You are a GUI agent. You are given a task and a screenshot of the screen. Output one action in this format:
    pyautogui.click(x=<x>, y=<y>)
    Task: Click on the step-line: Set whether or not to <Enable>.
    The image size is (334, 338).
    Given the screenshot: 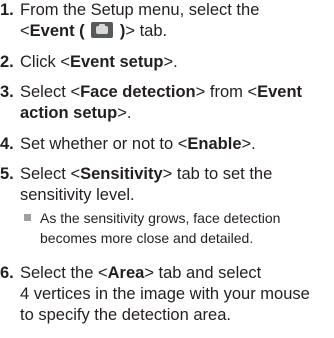 What is the action you would take?
    pyautogui.click(x=176, y=144)
    